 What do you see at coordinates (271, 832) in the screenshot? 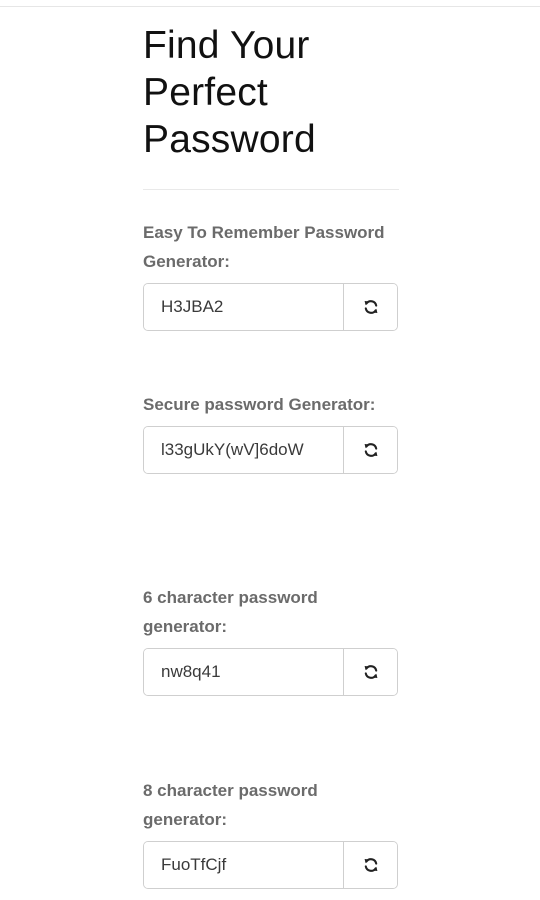
I see `eight-char-generator-section: 8 character password generator:` at bounding box center [271, 832].